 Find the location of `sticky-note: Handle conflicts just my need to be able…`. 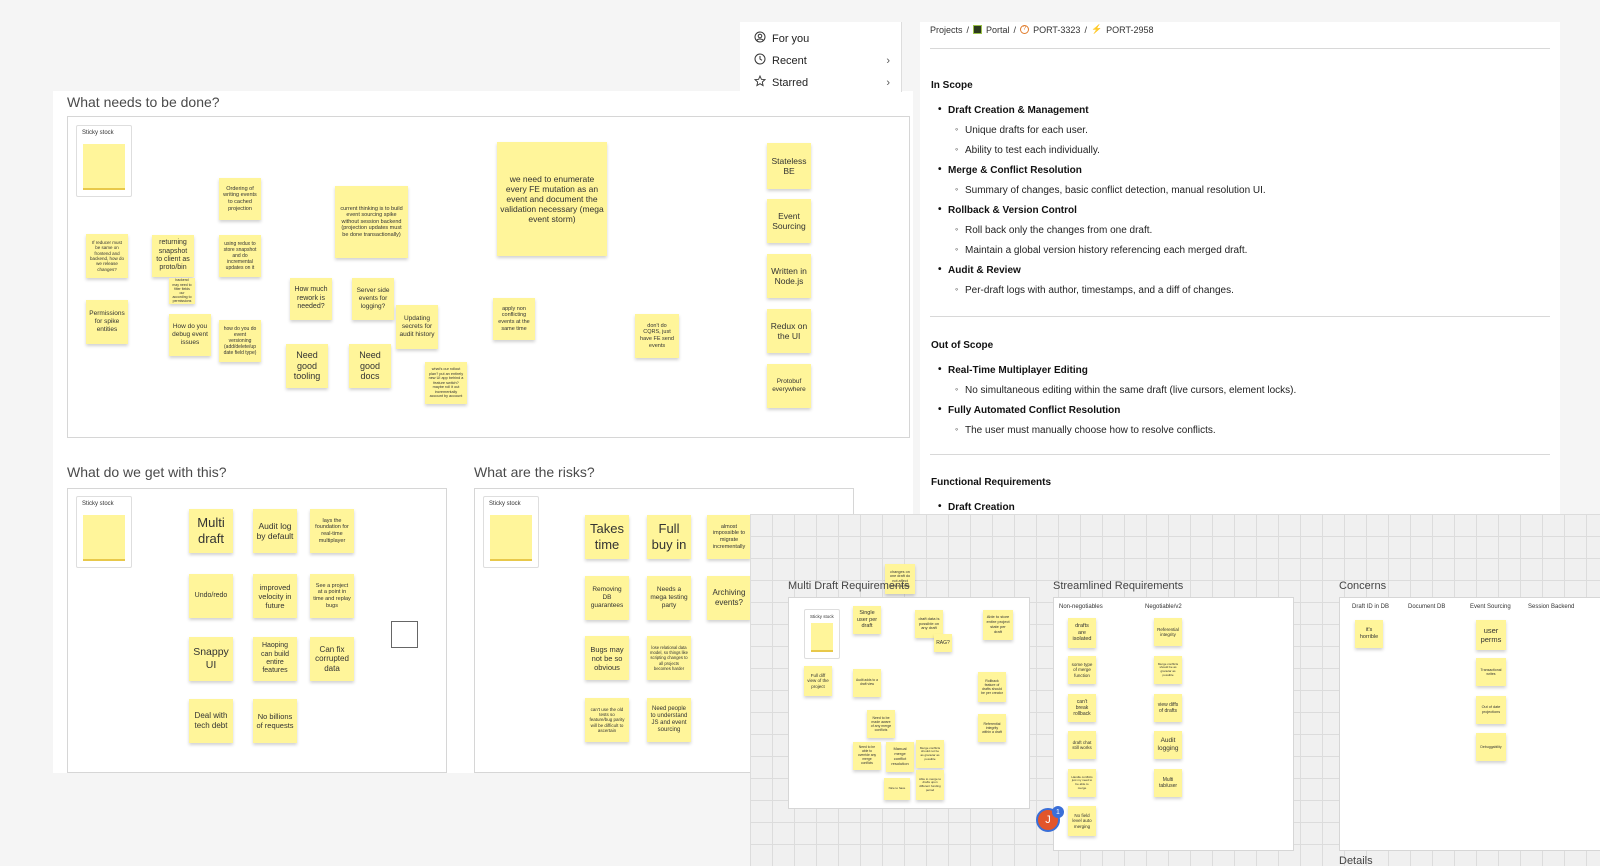

sticky-note: Handle conflicts just my need to be able… is located at coordinates (1082, 783).